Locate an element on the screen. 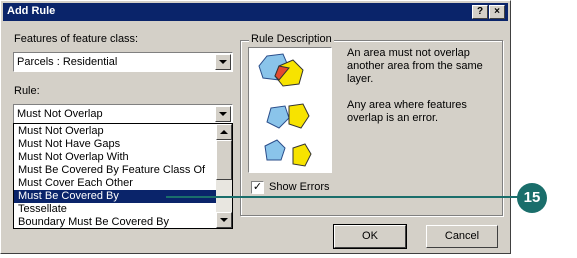  rule-option: Must Not Overlap With is located at coordinates (115, 157).